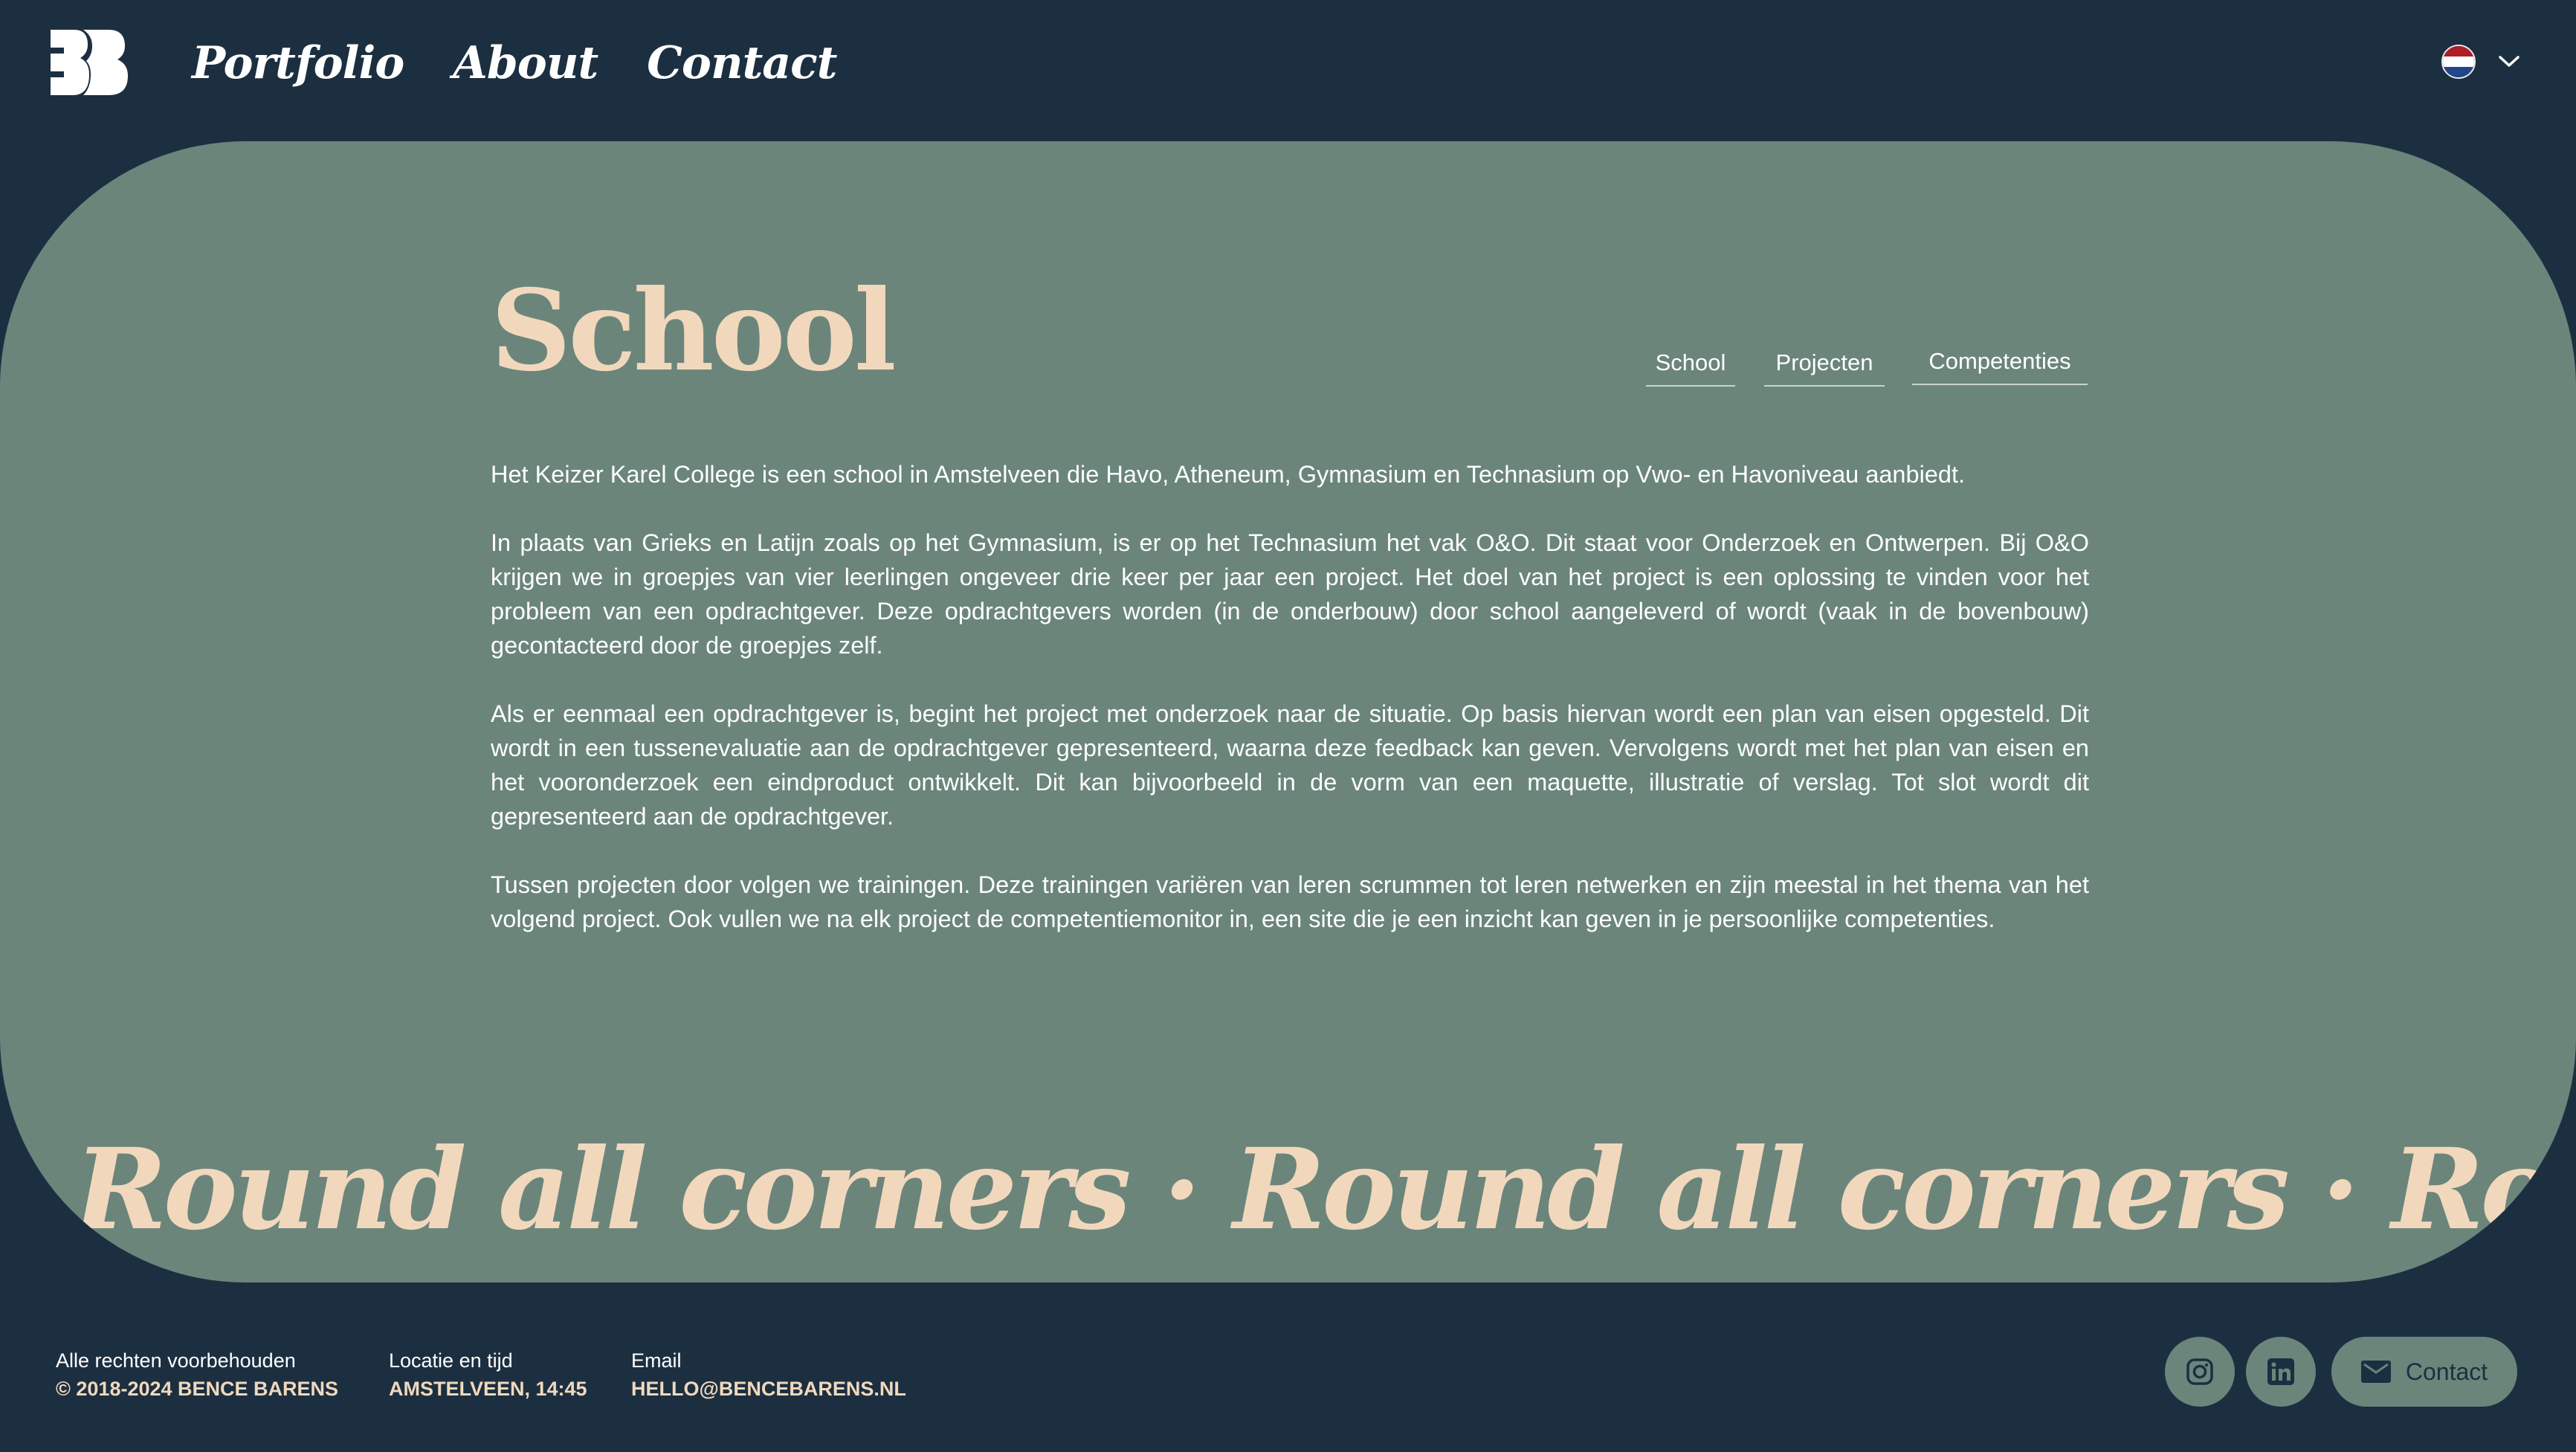  I want to click on logo-icon, so click(88, 63).